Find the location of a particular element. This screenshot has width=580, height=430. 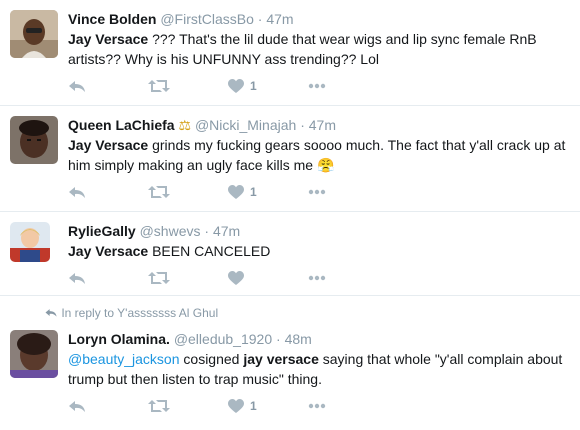

user-handle: @shwevs is located at coordinates (170, 231).